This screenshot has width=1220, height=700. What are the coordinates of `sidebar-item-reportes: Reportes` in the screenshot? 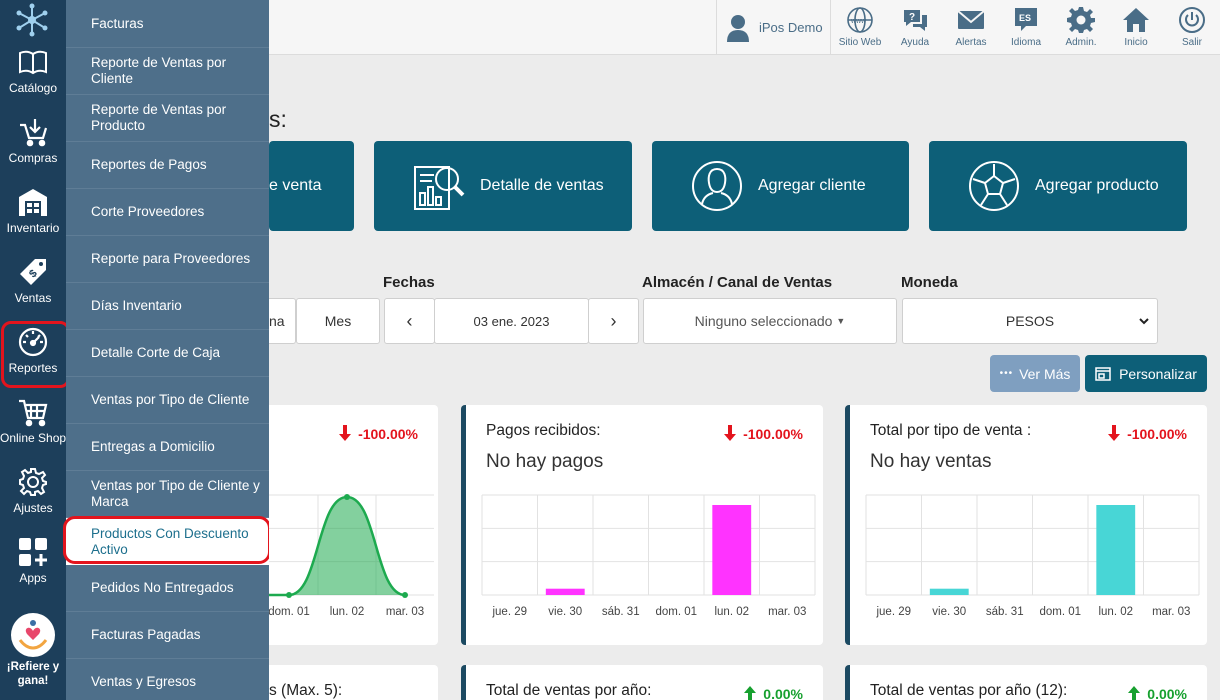 It's located at (35, 353).